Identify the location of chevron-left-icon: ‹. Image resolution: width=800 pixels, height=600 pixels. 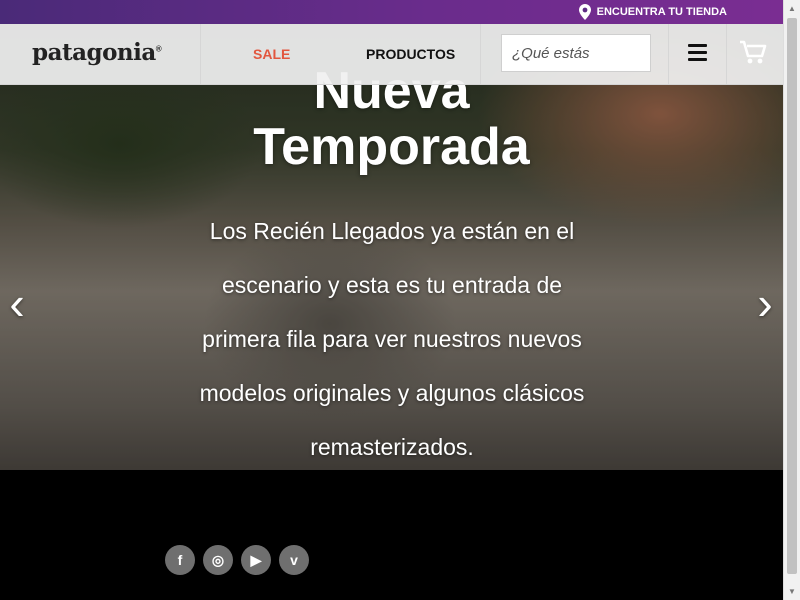
(17, 303).